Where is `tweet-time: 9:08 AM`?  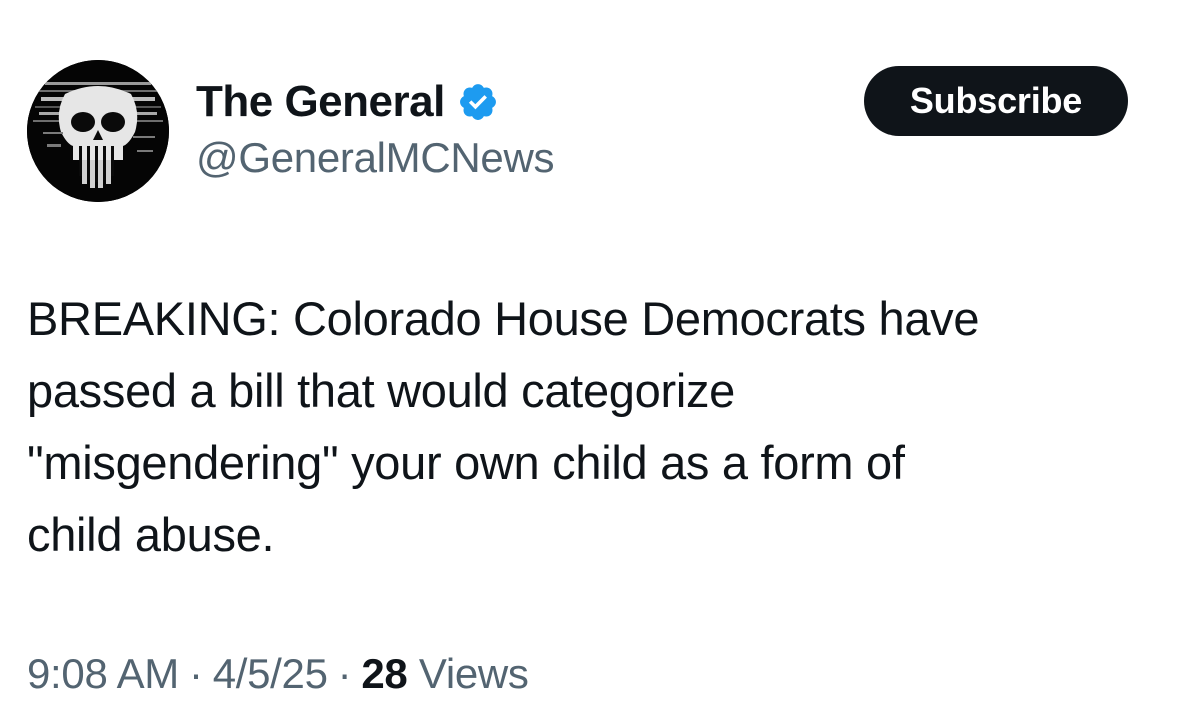 tweet-time: 9:08 AM is located at coordinates (103, 673).